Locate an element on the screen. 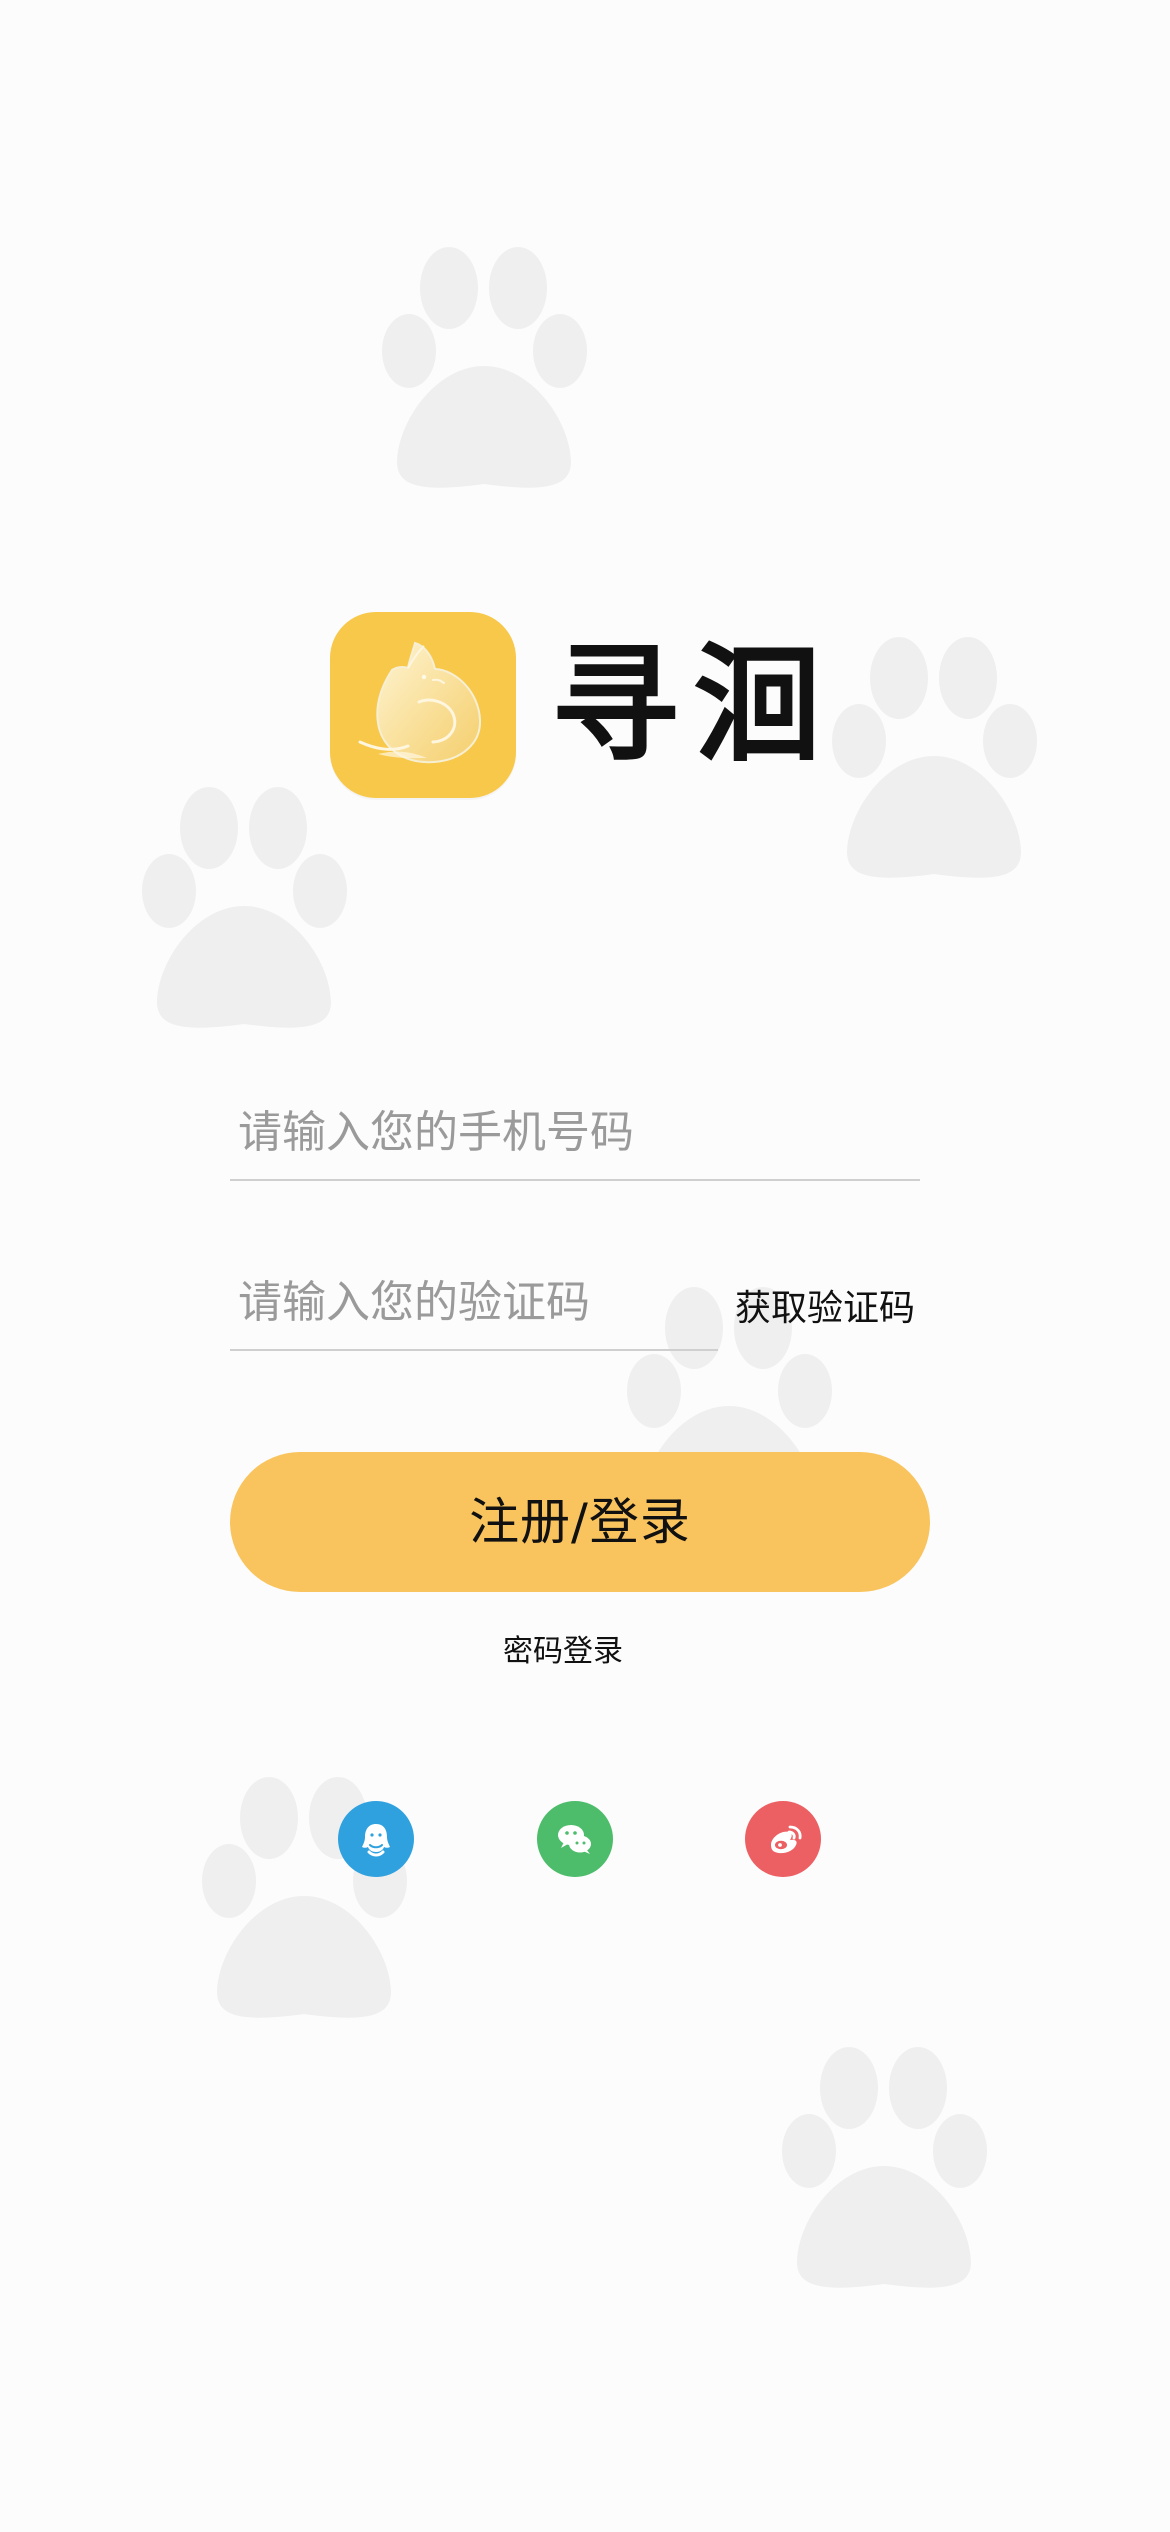 This screenshot has height=2532, width=1170. verification-code-field is located at coordinates (474, 1303).